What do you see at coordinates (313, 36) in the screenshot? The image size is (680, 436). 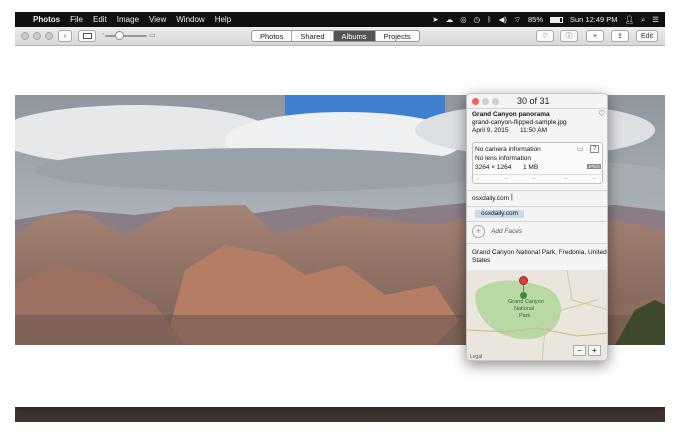 I see `tab-shared: Shared` at bounding box center [313, 36].